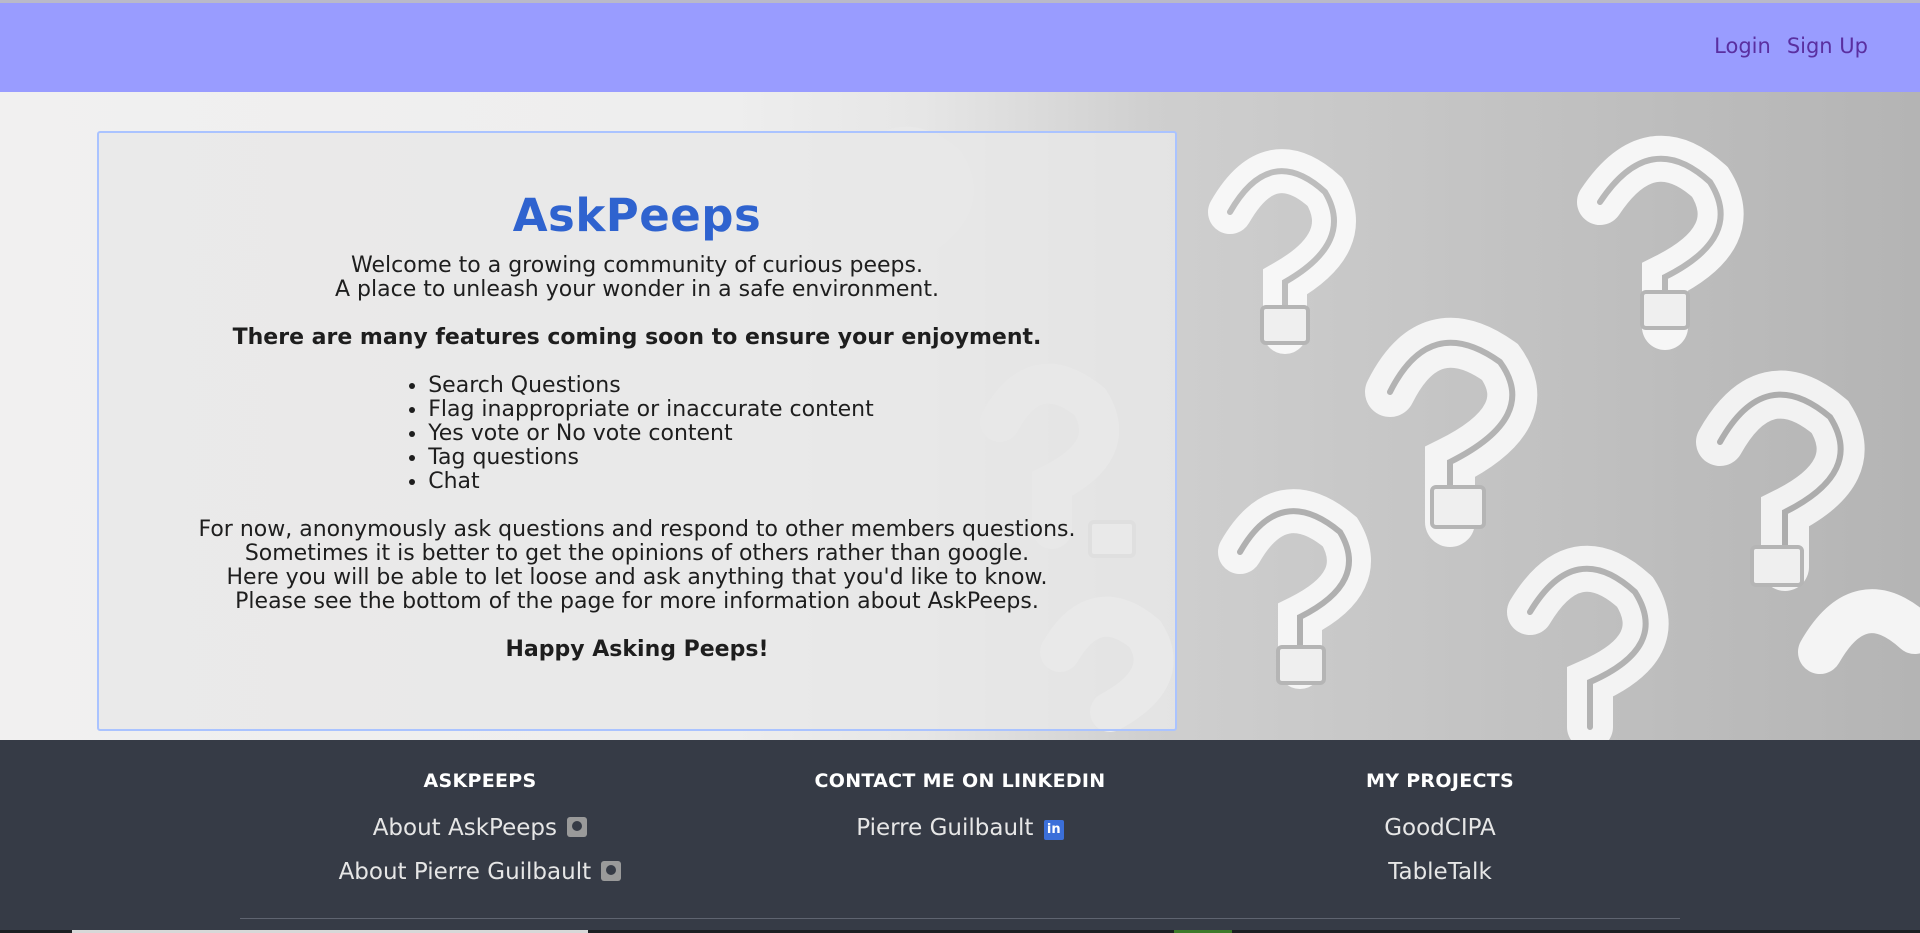 The image size is (1920, 933). What do you see at coordinates (1440, 828) in the screenshot?
I see `goodcipa-link: GoodCIPA` at bounding box center [1440, 828].